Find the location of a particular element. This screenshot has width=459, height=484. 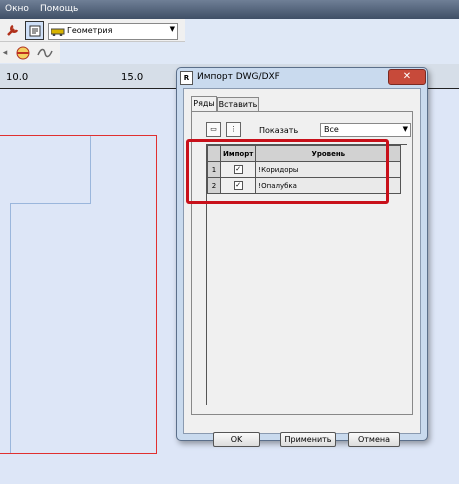

ruler-label: 10.0 is located at coordinates (17, 77).